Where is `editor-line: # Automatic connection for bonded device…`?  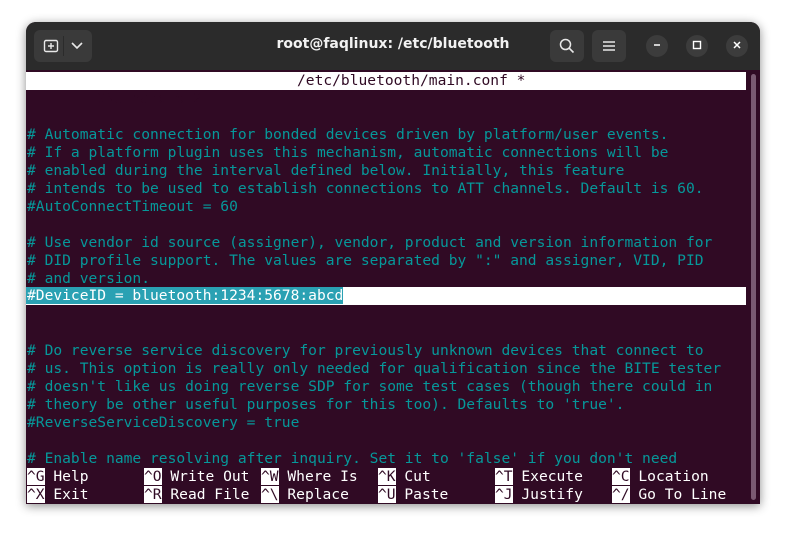
editor-line: # Automatic connection for bonded device… is located at coordinates (348, 134).